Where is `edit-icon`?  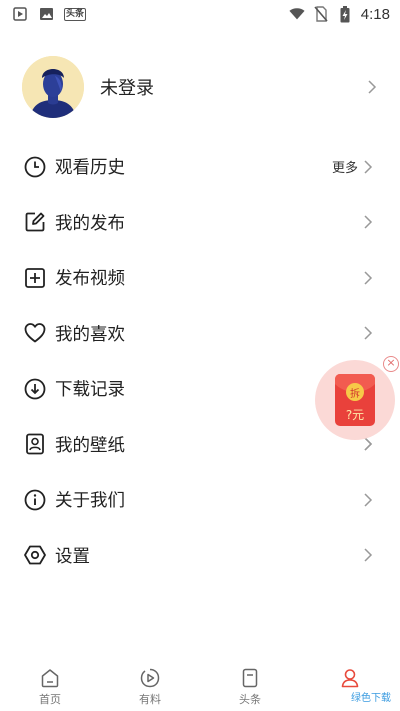 edit-icon is located at coordinates (35, 222).